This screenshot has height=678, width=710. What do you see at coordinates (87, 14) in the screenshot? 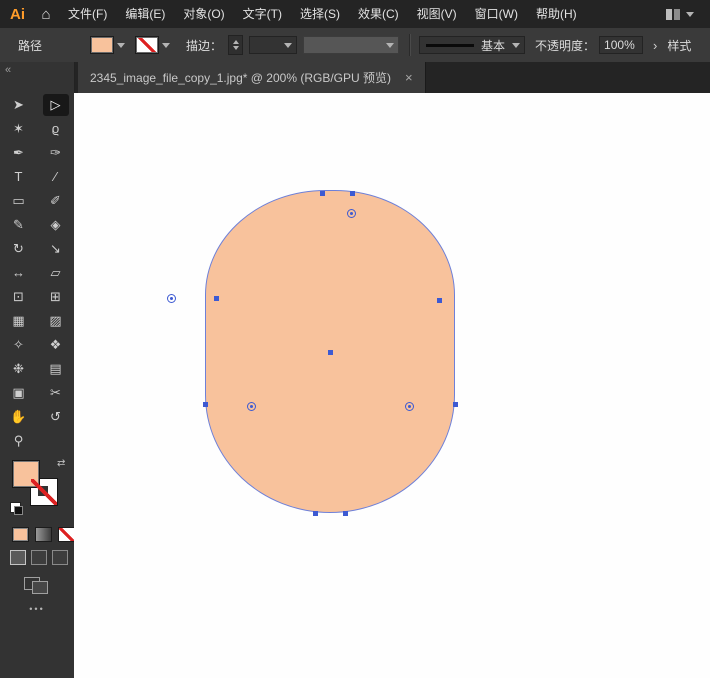
I see `menu-item-0: 文件(F)` at bounding box center [87, 14].